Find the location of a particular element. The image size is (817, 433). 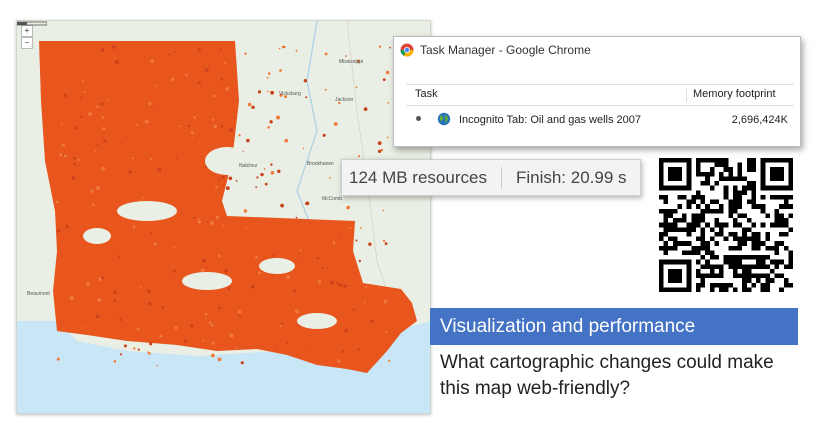

city-label: Natchez is located at coordinates (248, 166).